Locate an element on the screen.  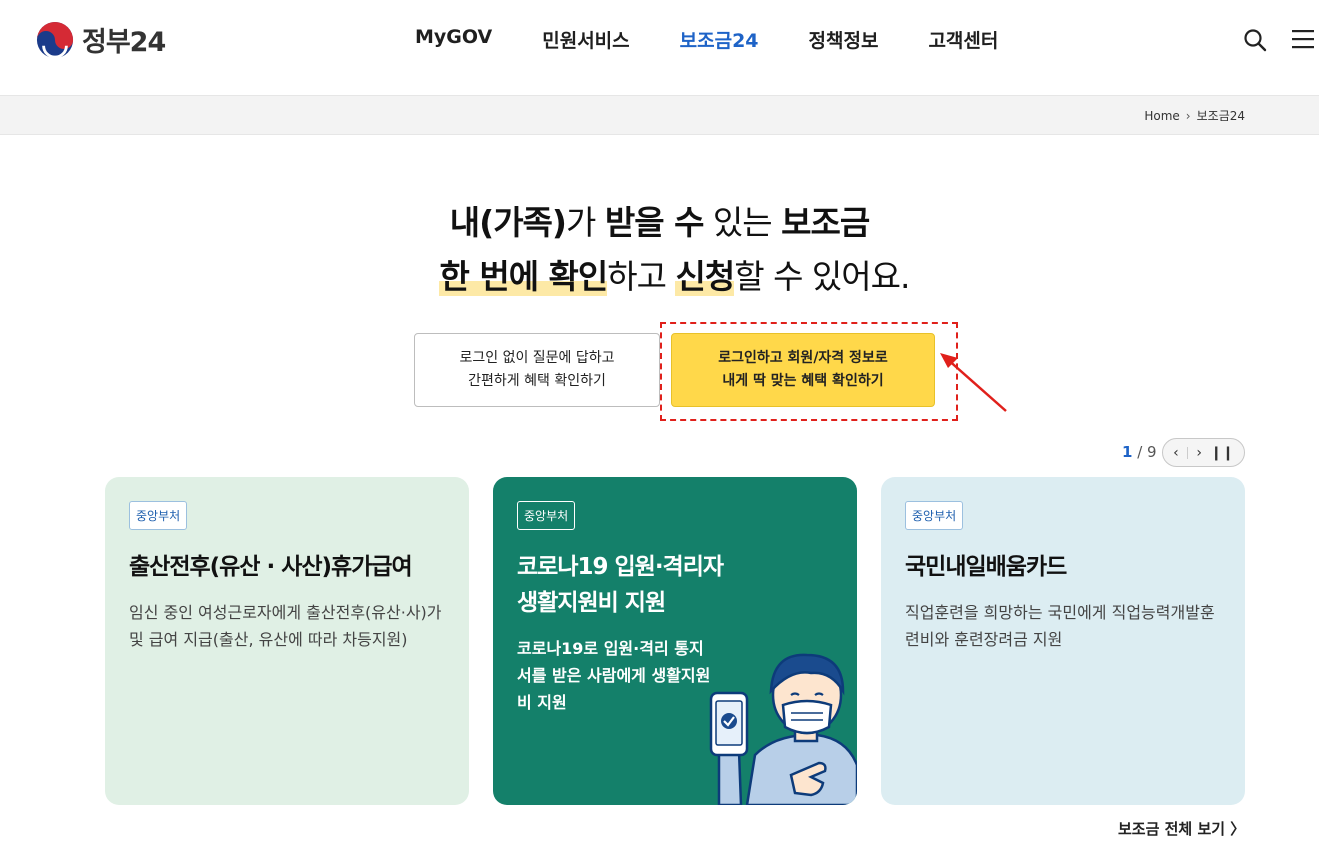
hero-text: 있는 is located at coordinates (742, 222).